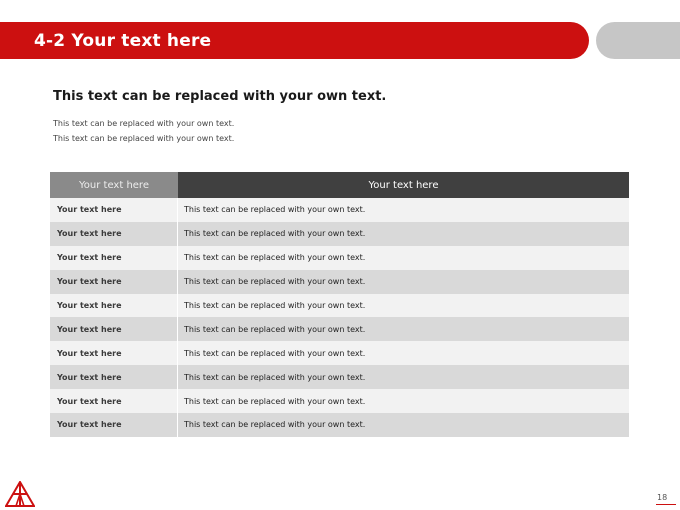  Describe the element at coordinates (403, 185) in the screenshot. I see `table-header-cell-2: Your text here` at that location.